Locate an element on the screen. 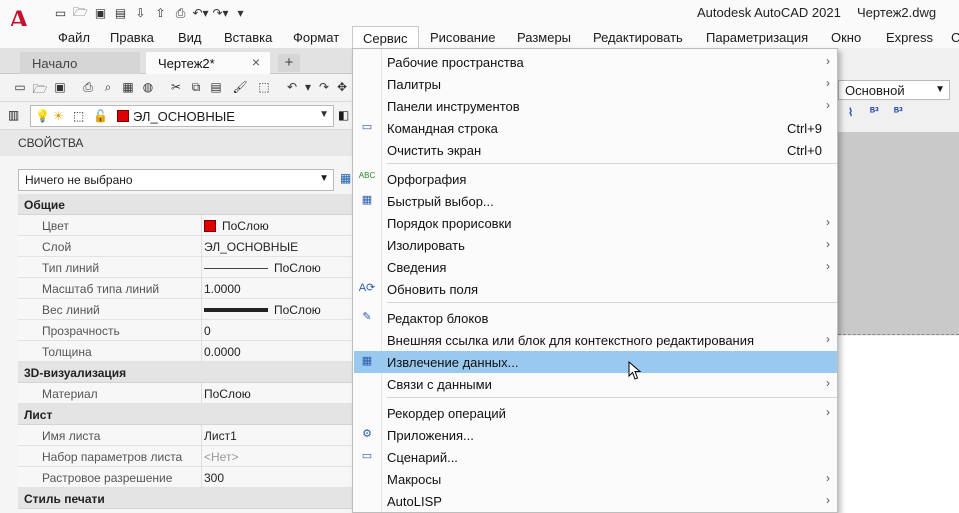 This screenshot has width=959, height=513. undo-icon: ↶ is located at coordinates (292, 88).